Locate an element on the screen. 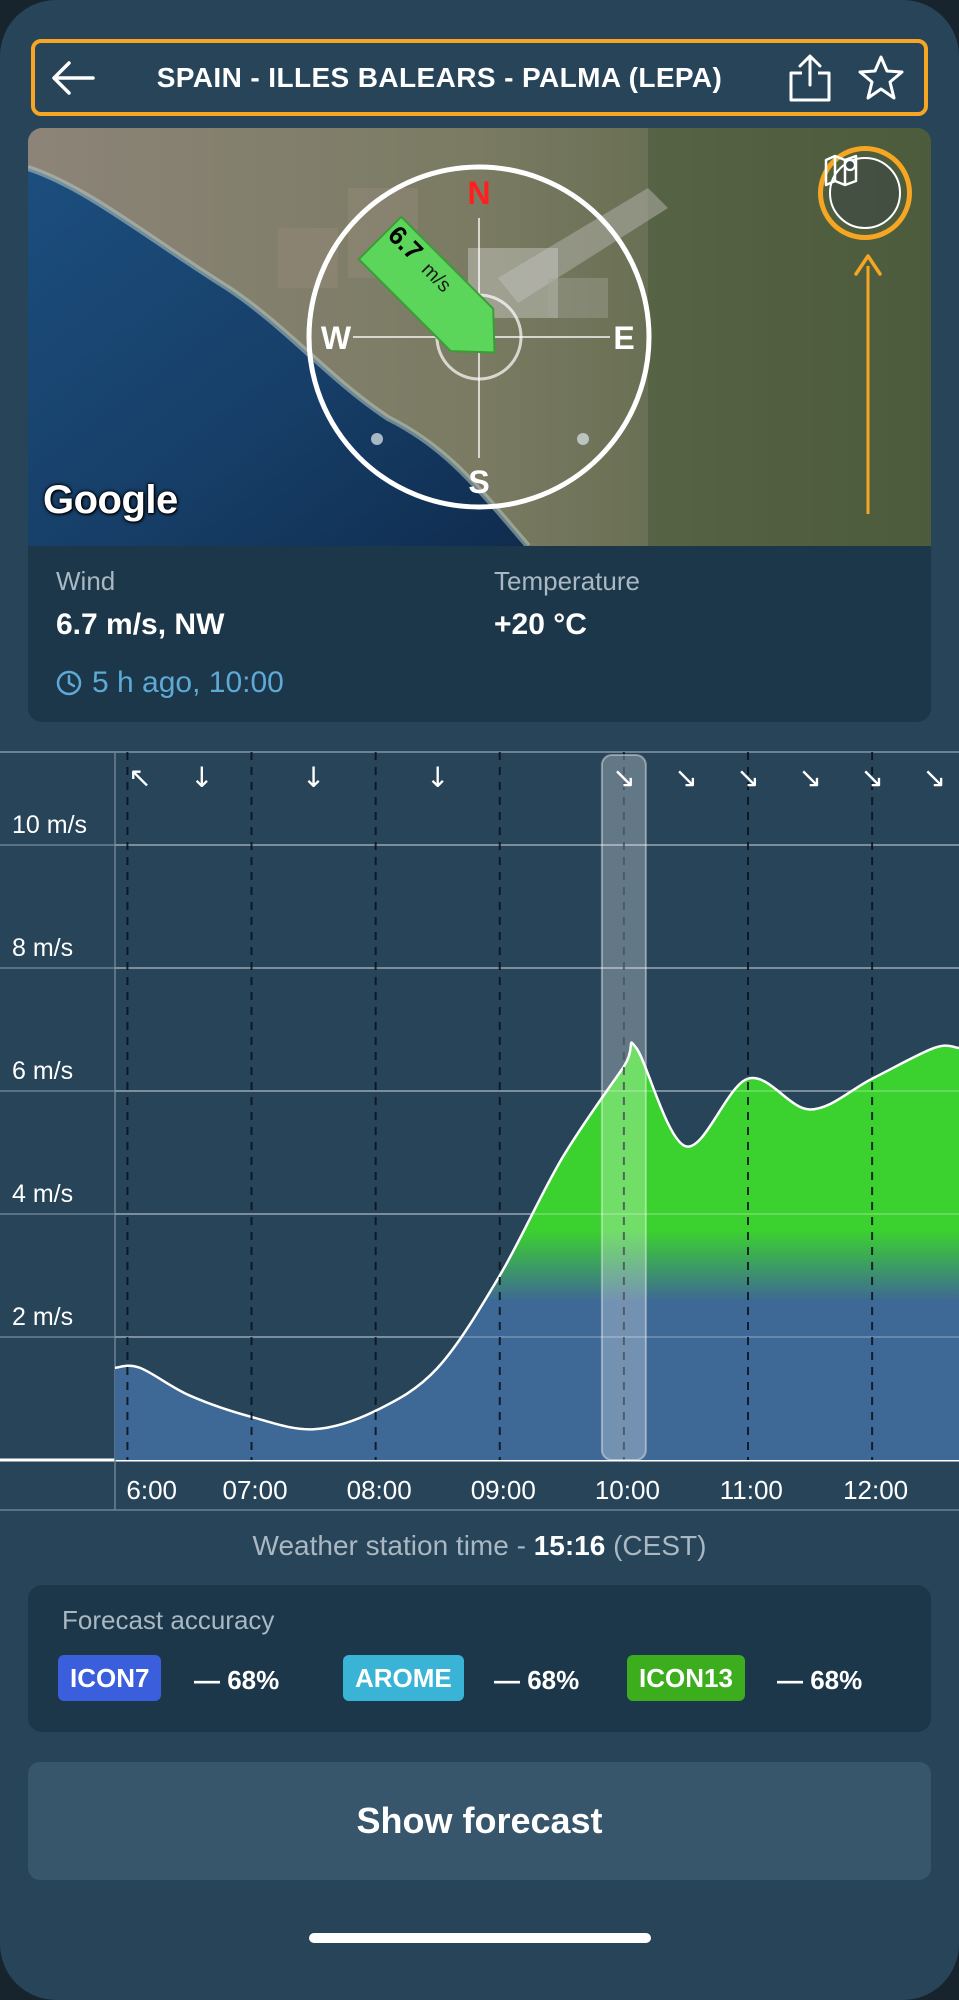 This screenshot has width=959, height=2000. compass-north: N is located at coordinates (478, 193).